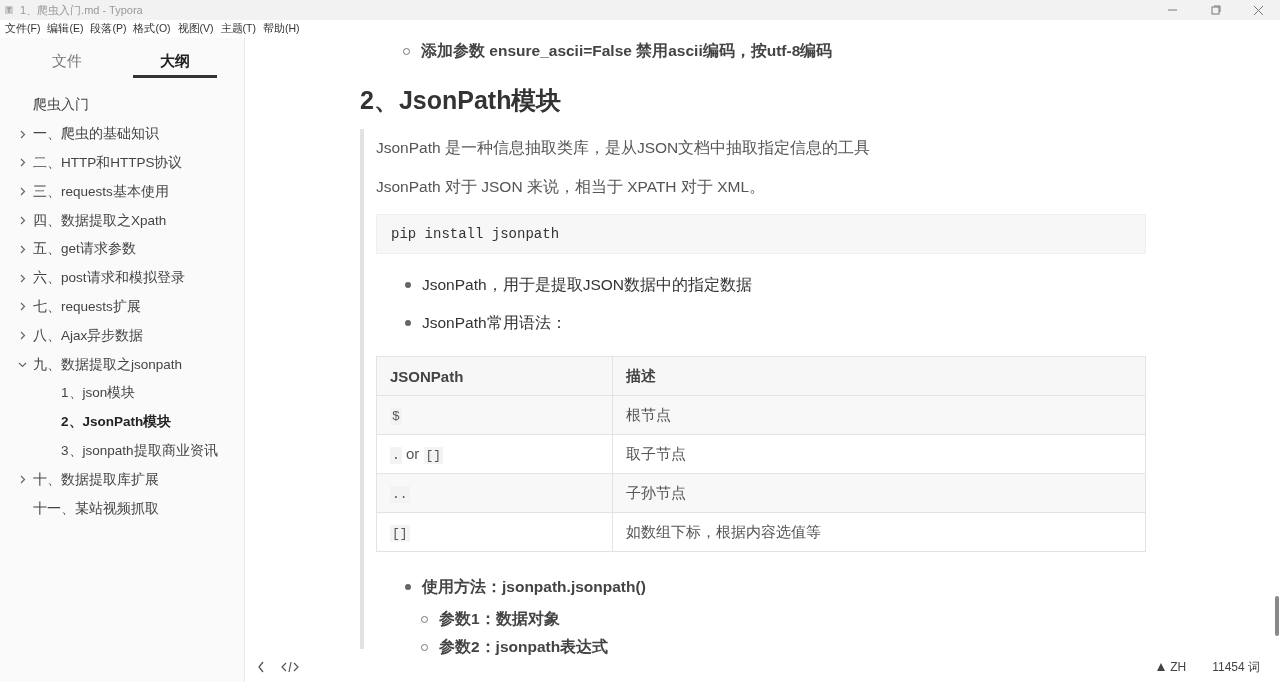 This screenshot has width=1280, height=682. What do you see at coordinates (9, 10) in the screenshot?
I see `app-icon` at bounding box center [9, 10].